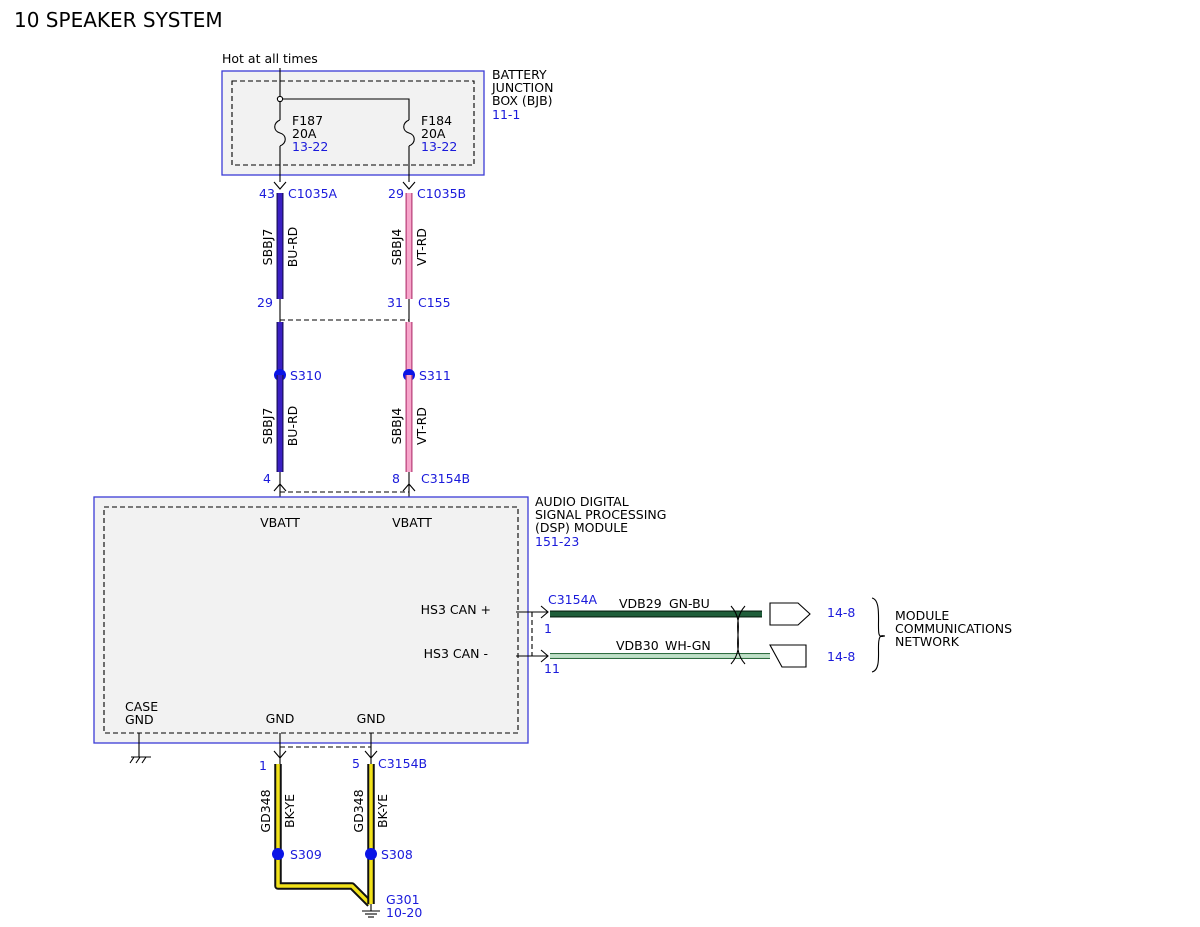 The image size is (1200, 927). I want to click on bjb-name-line3: BOX (BJB), so click(522, 100).